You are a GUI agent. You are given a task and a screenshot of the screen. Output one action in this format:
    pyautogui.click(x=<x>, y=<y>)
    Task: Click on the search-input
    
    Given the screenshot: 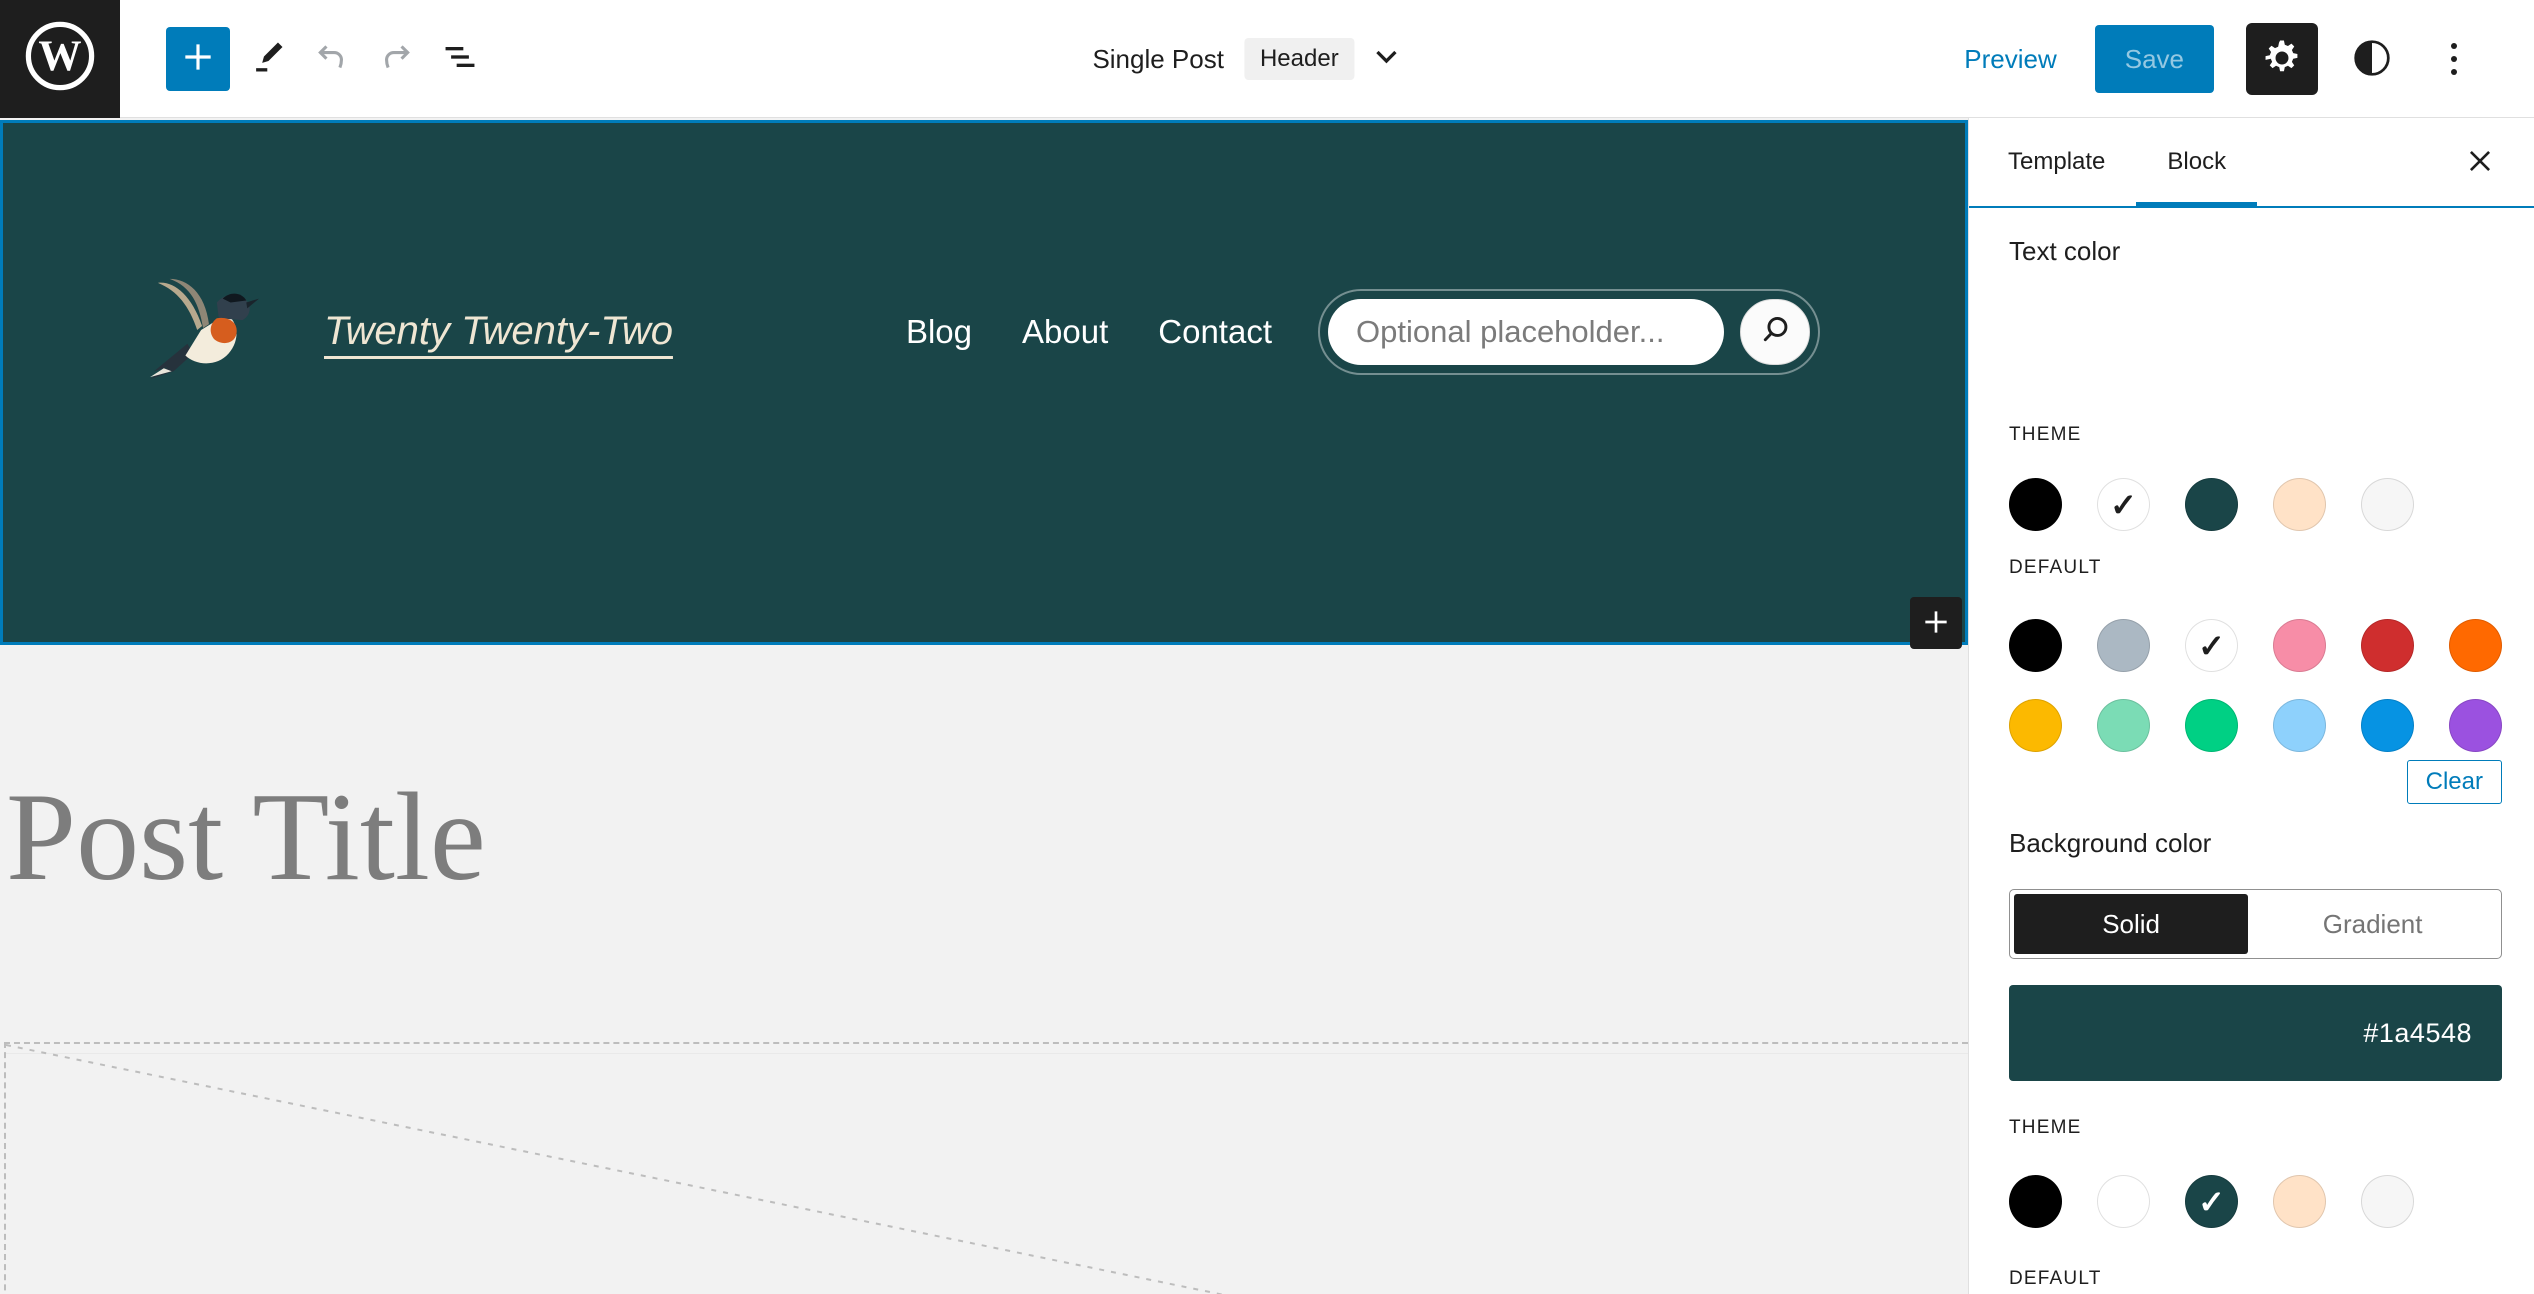 What is the action you would take?
    pyautogui.click(x=1526, y=331)
    